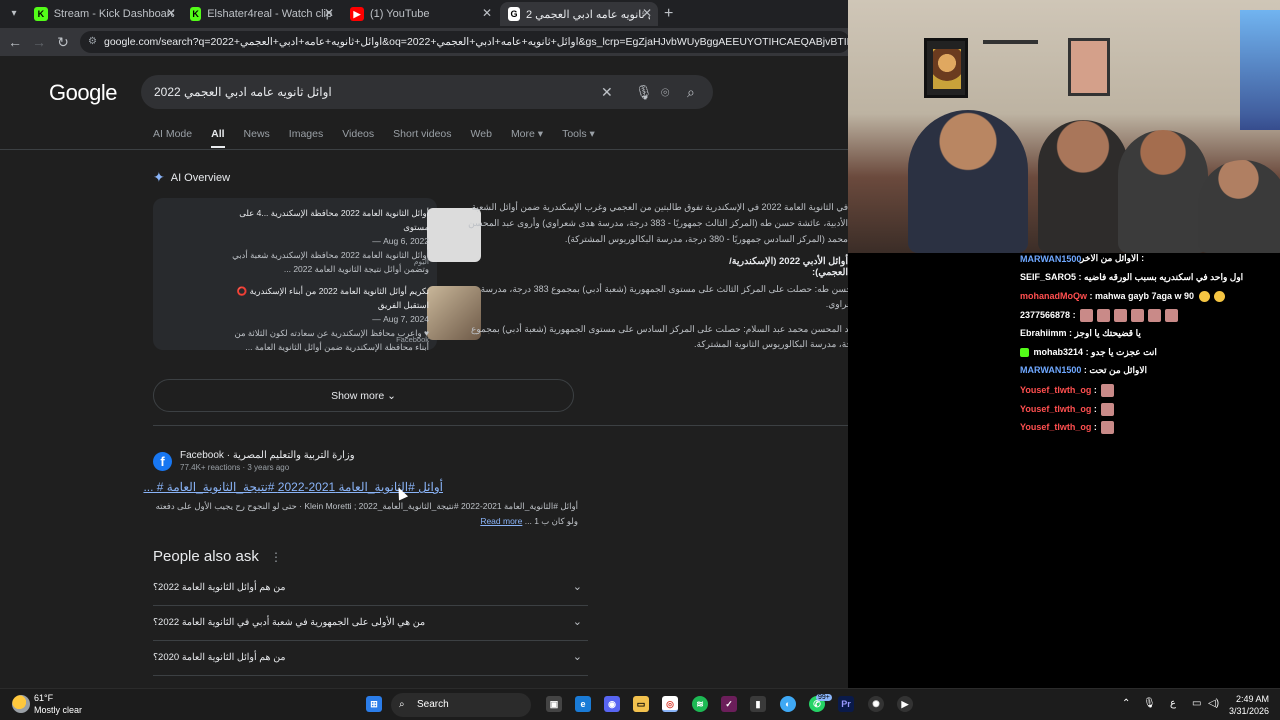  What do you see at coordinates (39, 42) in the screenshot?
I see `forward-icon: →` at bounding box center [39, 42].